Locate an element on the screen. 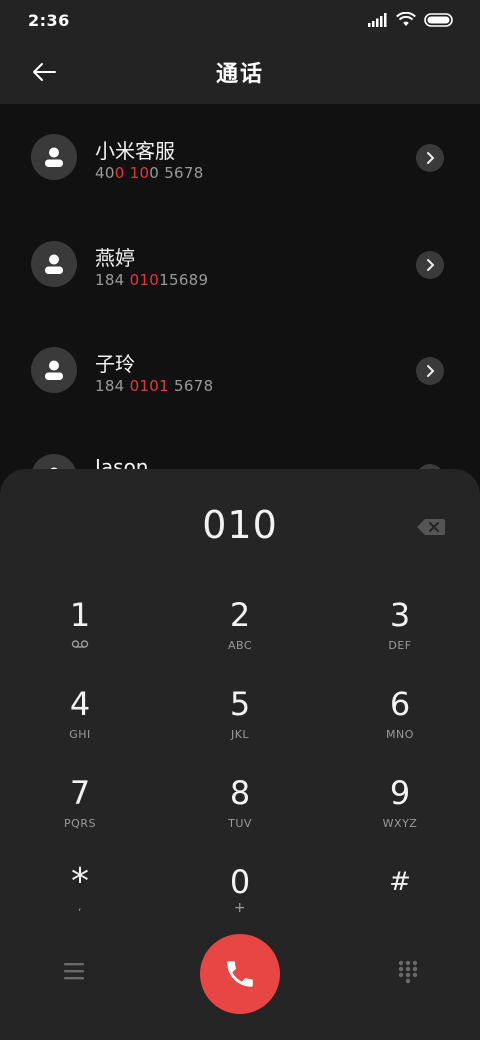  key-digit: 9 is located at coordinates (400, 793).